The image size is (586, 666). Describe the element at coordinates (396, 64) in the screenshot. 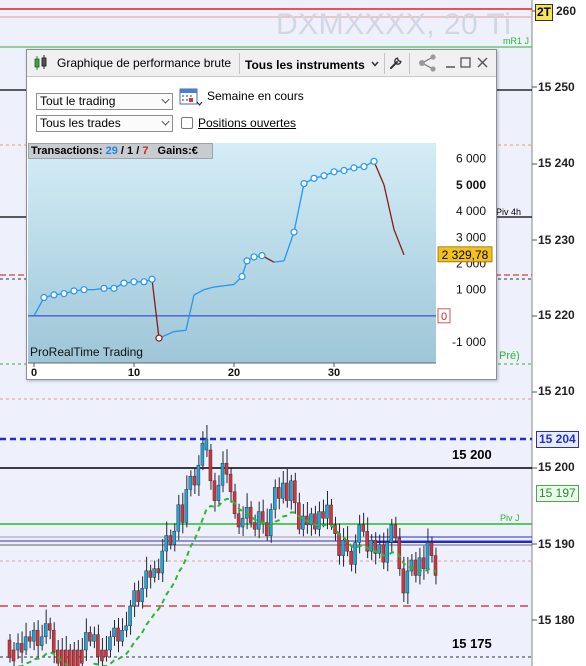

I see `wrench-icon` at that location.